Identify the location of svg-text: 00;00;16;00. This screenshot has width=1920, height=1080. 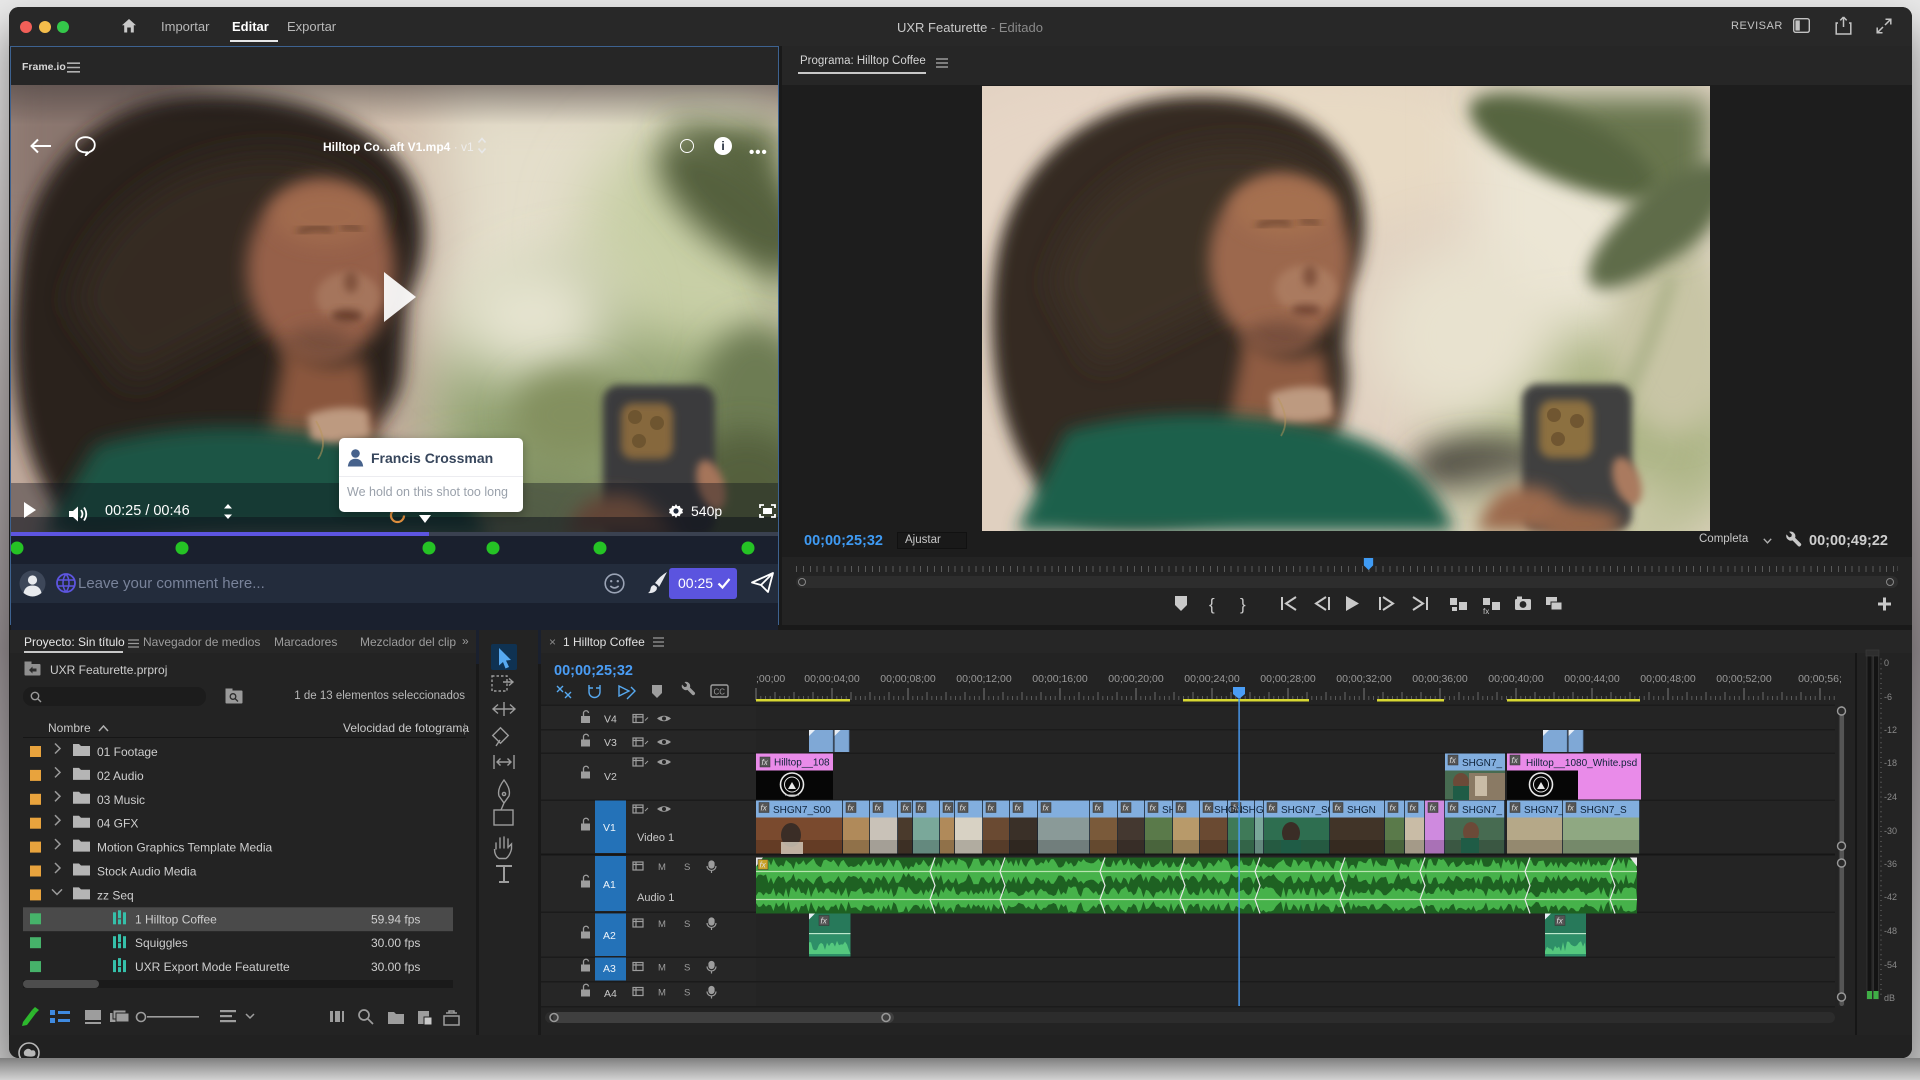
(1060, 679).